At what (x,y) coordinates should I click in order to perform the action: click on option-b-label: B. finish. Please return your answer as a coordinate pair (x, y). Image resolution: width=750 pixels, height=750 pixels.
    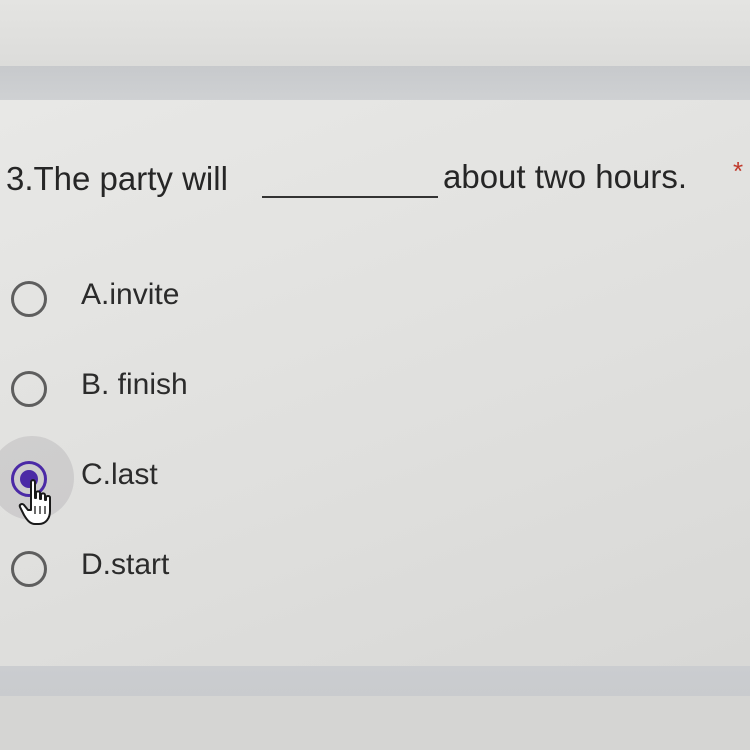
    Looking at the image, I should click on (134, 385).